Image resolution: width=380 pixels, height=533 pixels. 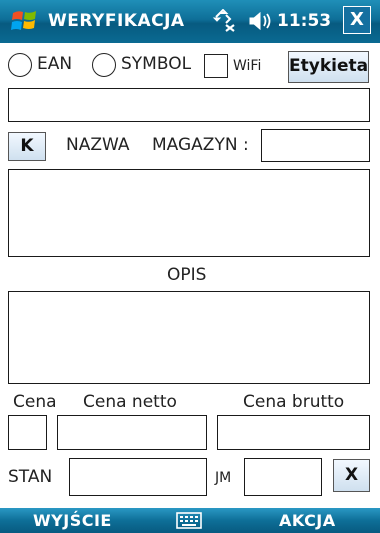 What do you see at coordinates (247, 66) in the screenshot?
I see `wifi-label: WiFi` at bounding box center [247, 66].